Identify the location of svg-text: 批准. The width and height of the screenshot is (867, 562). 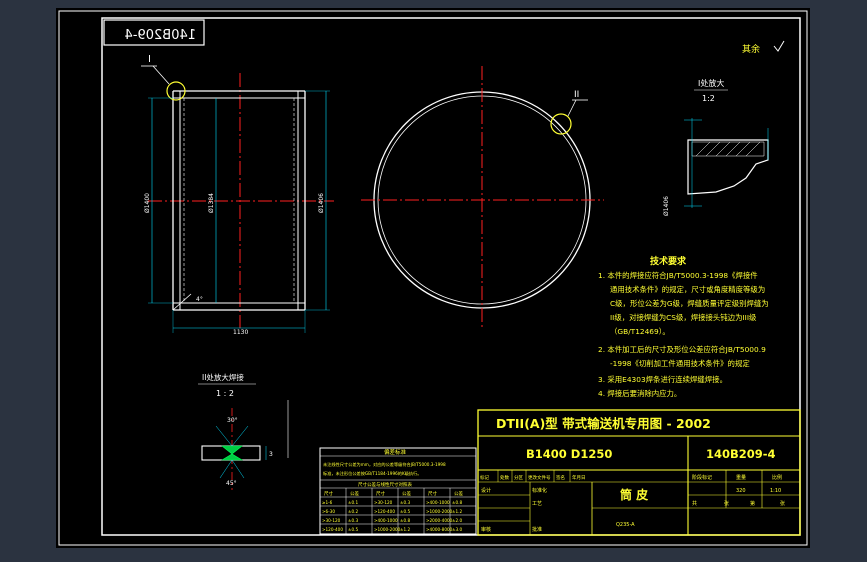
(537, 529).